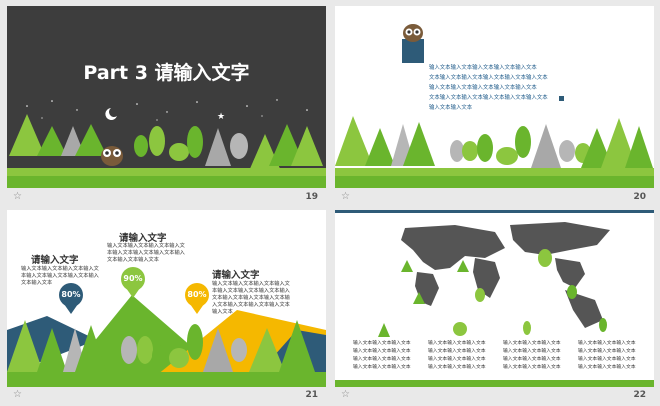 The height and width of the screenshot is (406, 660). What do you see at coordinates (166, 396) in the screenshot?
I see `slide-21-footer: ☆ 21` at bounding box center [166, 396].